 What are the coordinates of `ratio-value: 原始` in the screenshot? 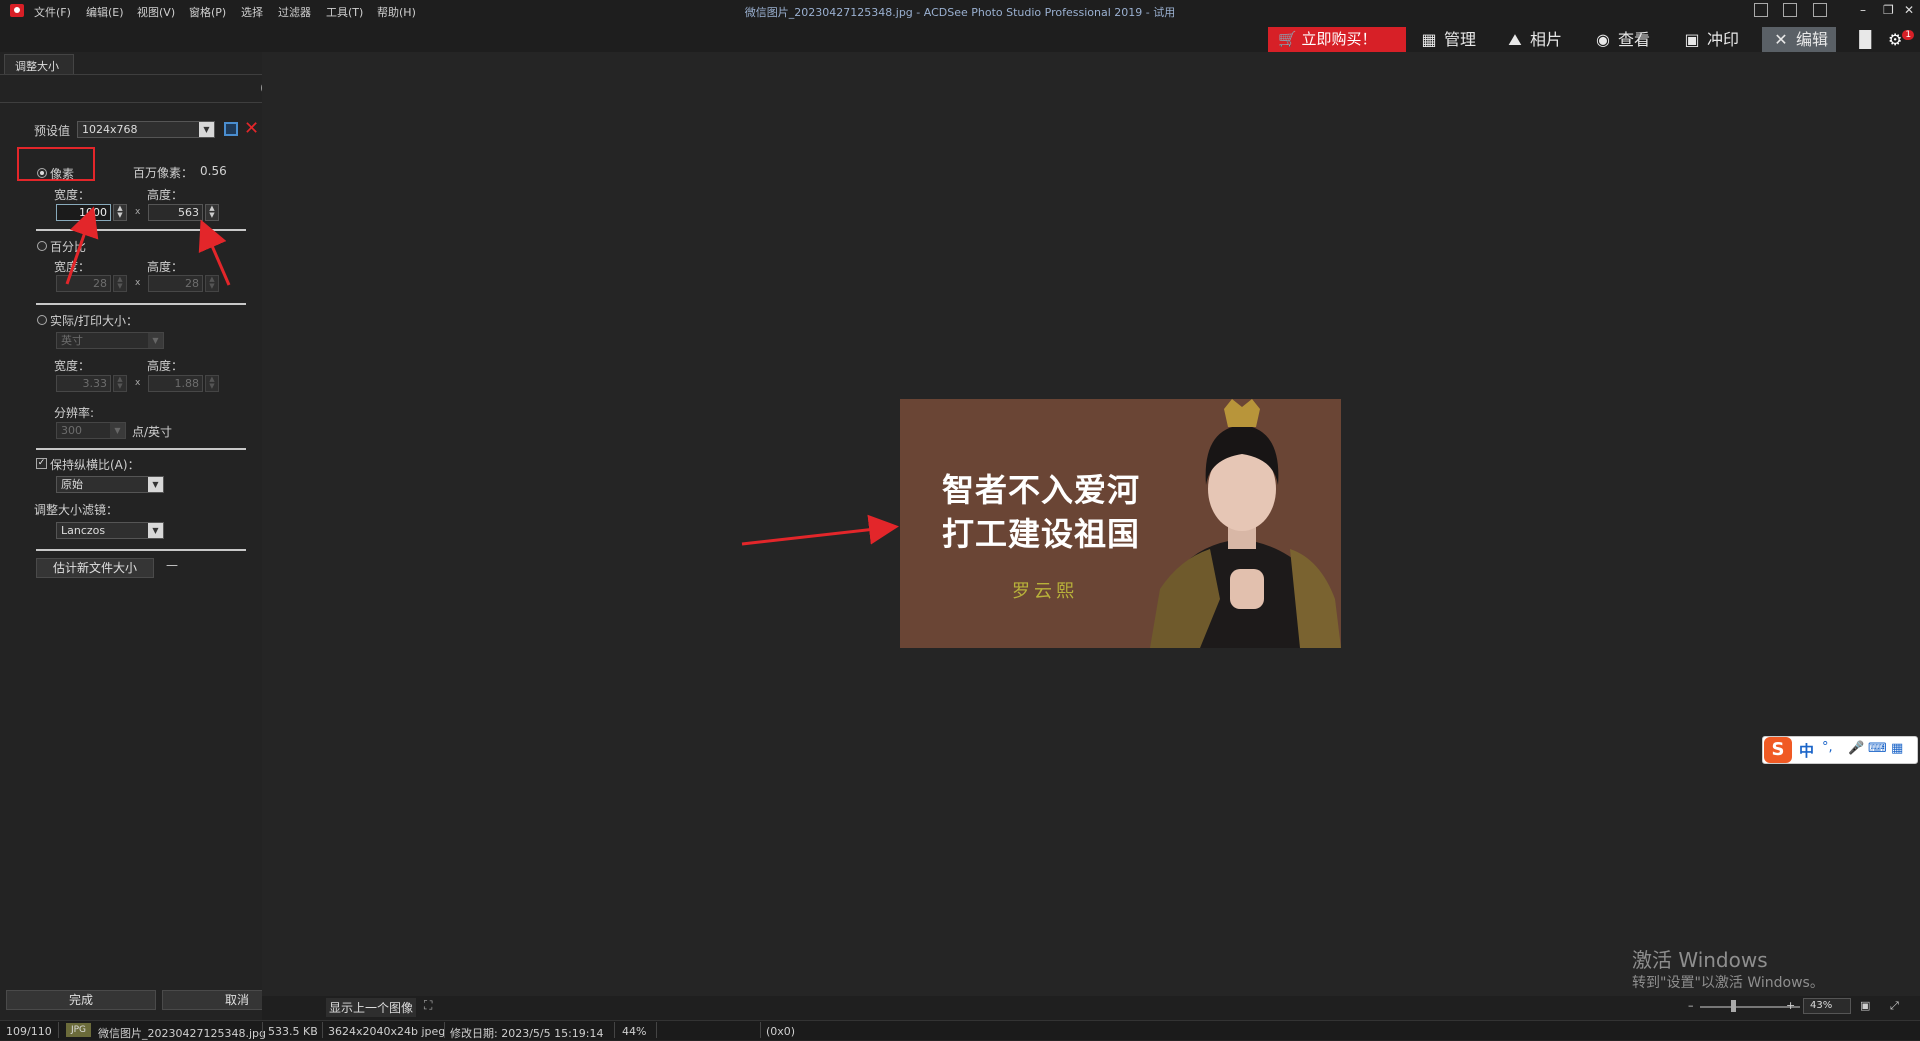 It's located at (72, 484).